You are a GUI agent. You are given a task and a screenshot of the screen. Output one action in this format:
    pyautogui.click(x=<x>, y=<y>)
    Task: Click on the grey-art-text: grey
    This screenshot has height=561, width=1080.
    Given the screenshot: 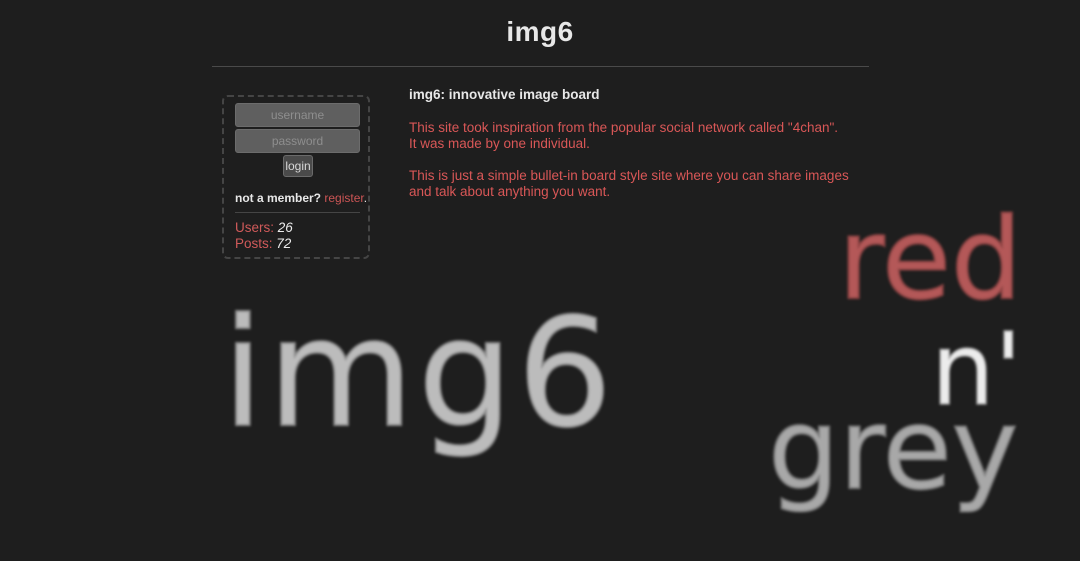 What is the action you would take?
    pyautogui.click(x=893, y=450)
    